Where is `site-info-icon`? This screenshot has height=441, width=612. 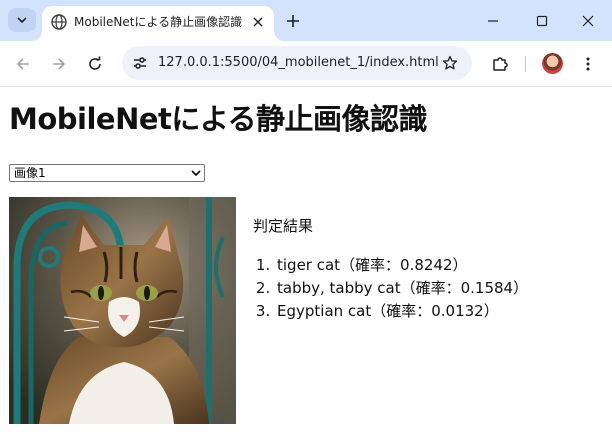 site-info-icon is located at coordinates (140, 63).